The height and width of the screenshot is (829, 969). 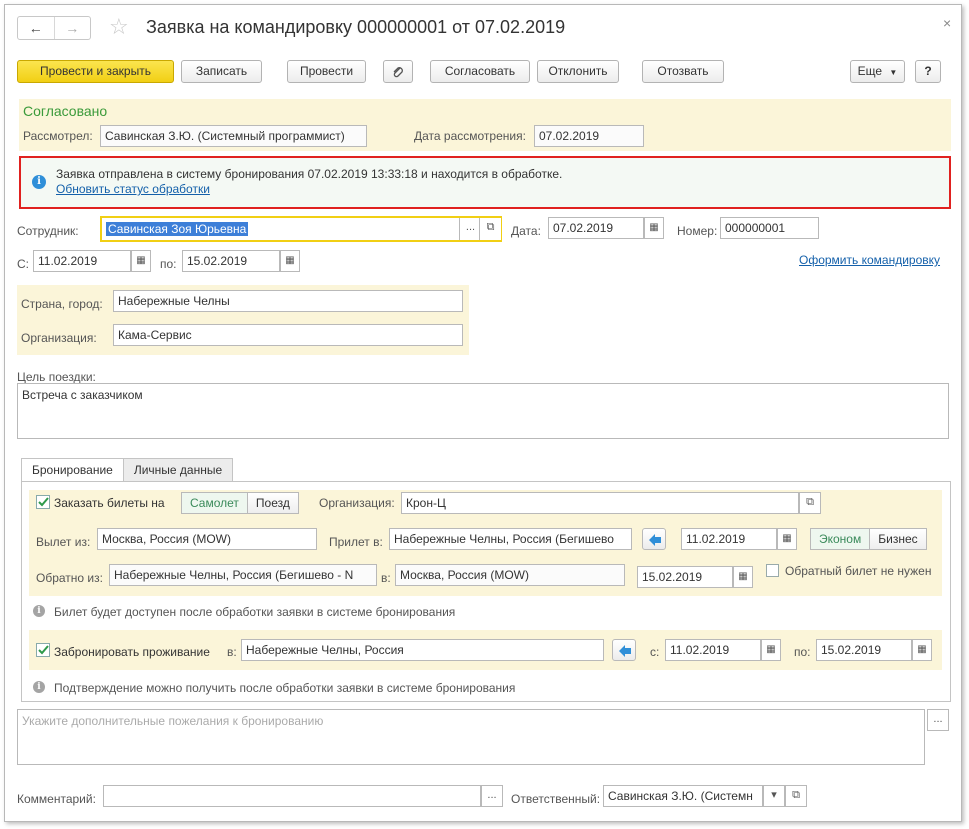 I want to click on approve-button: Согласовать, so click(x=480, y=71).